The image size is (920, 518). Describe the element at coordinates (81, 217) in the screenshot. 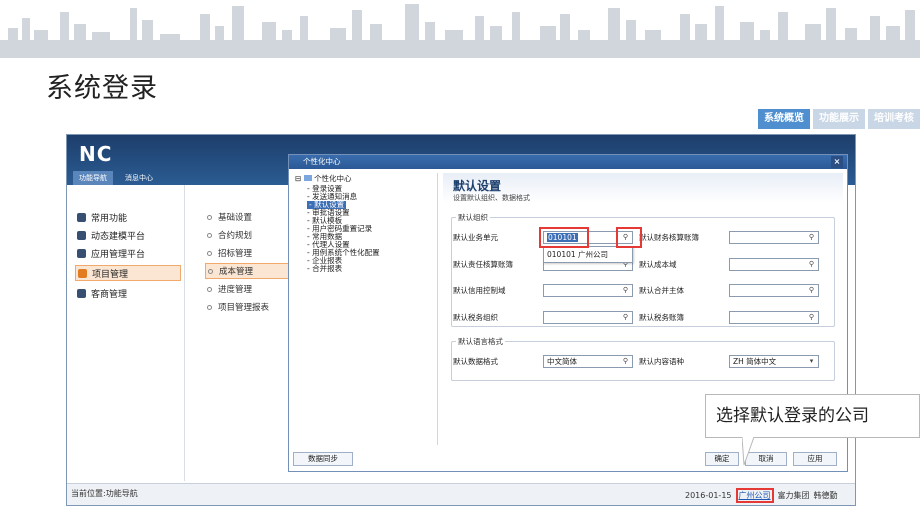

I see `monitor-icon` at that location.